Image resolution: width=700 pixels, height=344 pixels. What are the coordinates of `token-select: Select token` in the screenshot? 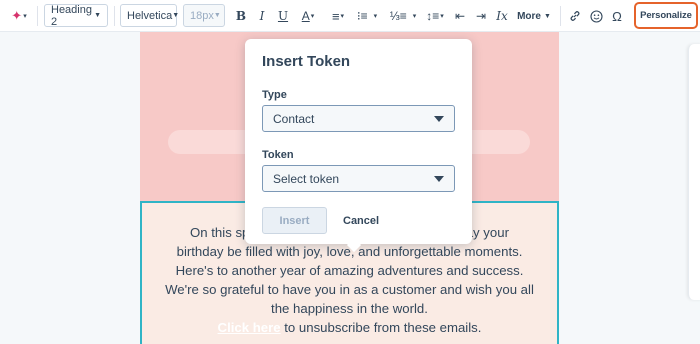 It's located at (358, 178).